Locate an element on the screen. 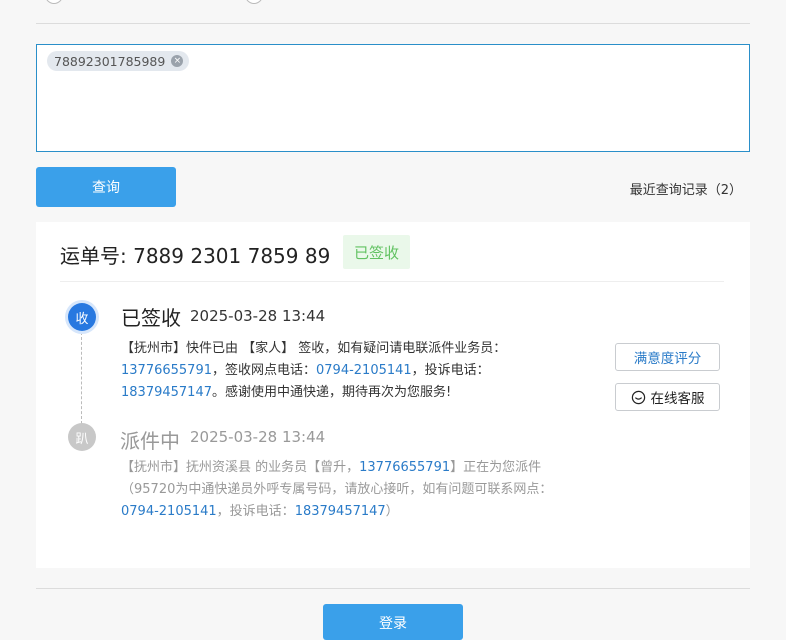 The height and width of the screenshot is (640, 786). online-service-button: 在线客服 is located at coordinates (667, 397).